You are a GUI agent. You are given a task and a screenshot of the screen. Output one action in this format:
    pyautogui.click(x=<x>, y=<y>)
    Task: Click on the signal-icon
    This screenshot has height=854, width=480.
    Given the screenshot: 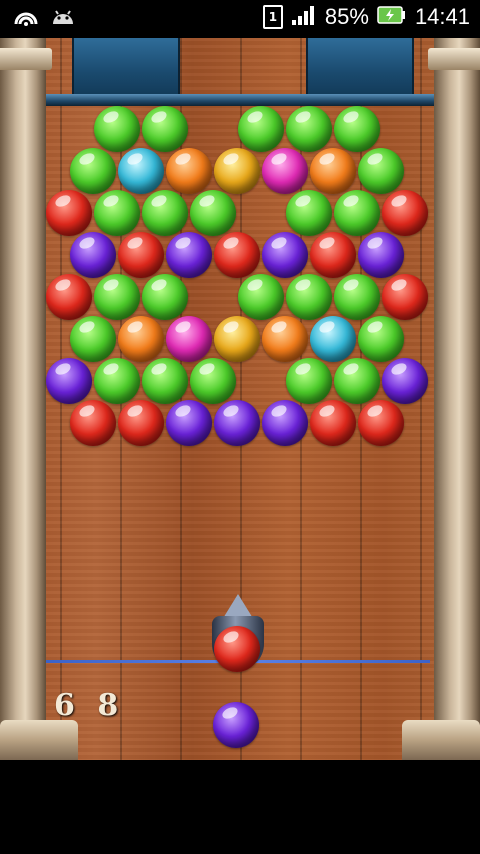 What is the action you would take?
    pyautogui.click(x=304, y=17)
    